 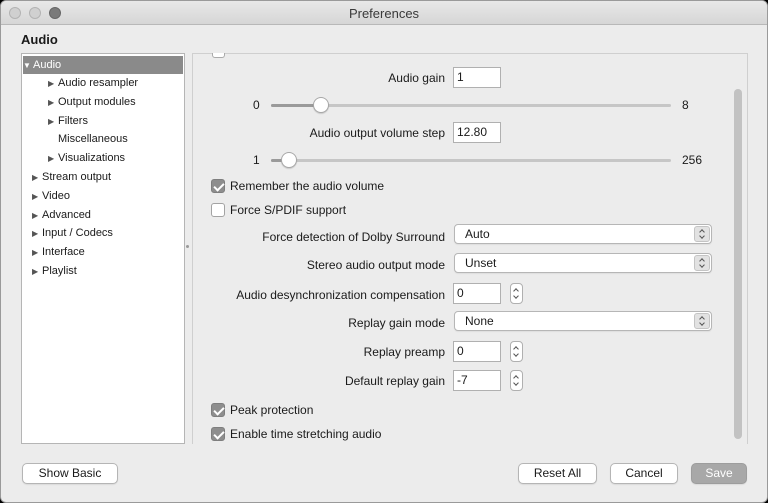 I want to click on desync-field: 0, so click(x=477, y=293).